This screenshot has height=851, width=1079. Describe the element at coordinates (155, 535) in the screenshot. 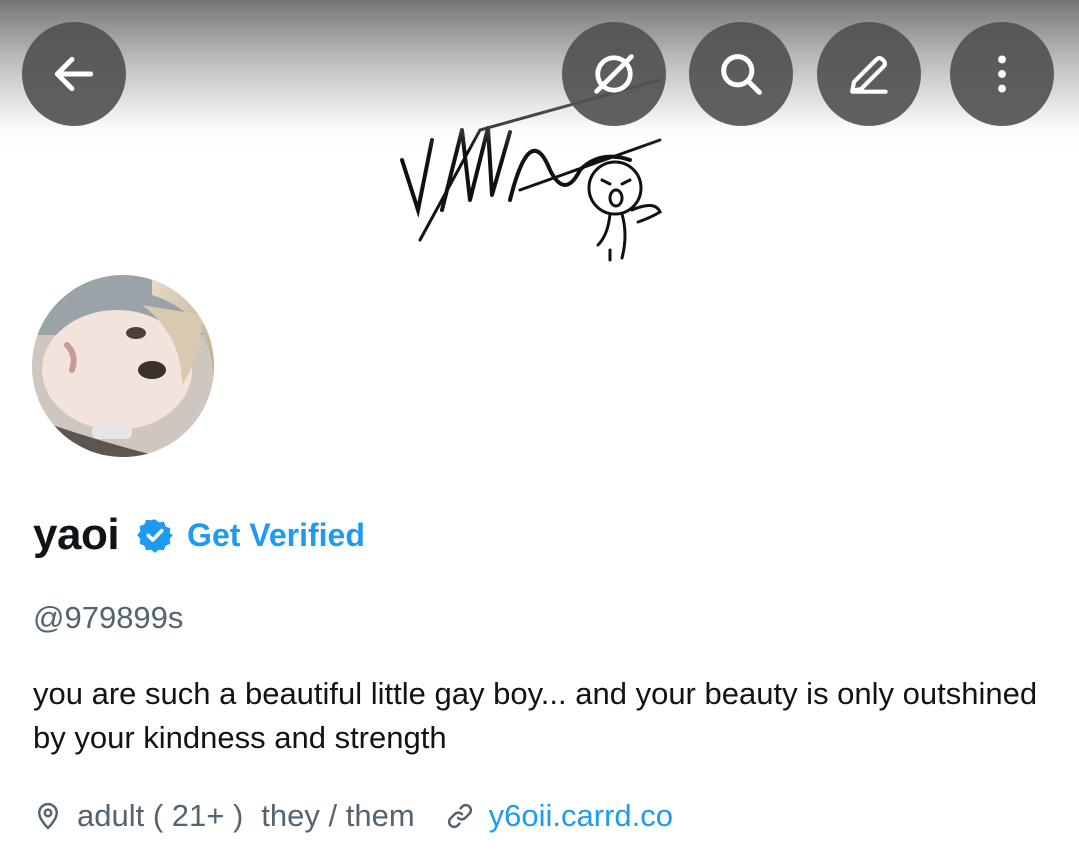

I see `verified-badge-icon` at that location.